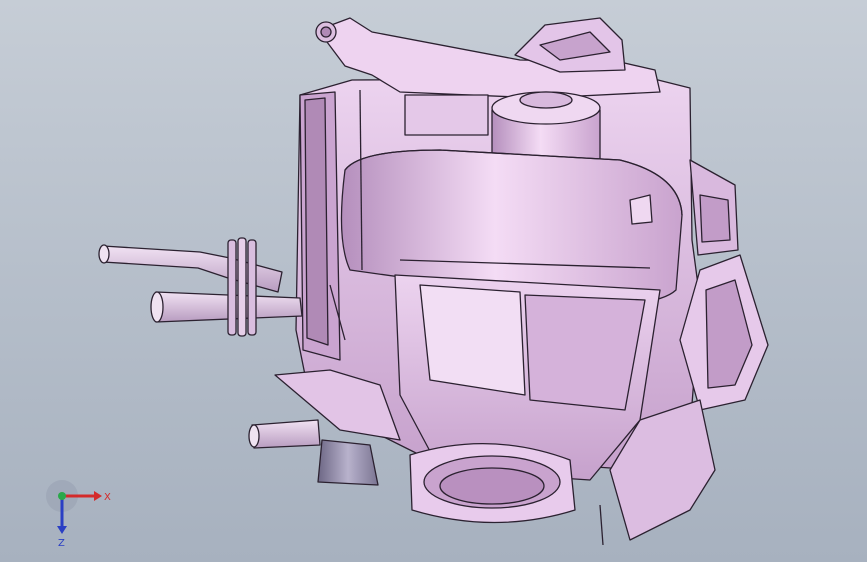 The height and width of the screenshot is (562, 867). What do you see at coordinates (107, 497) in the screenshot?
I see `x-axis-label: X` at bounding box center [107, 497].